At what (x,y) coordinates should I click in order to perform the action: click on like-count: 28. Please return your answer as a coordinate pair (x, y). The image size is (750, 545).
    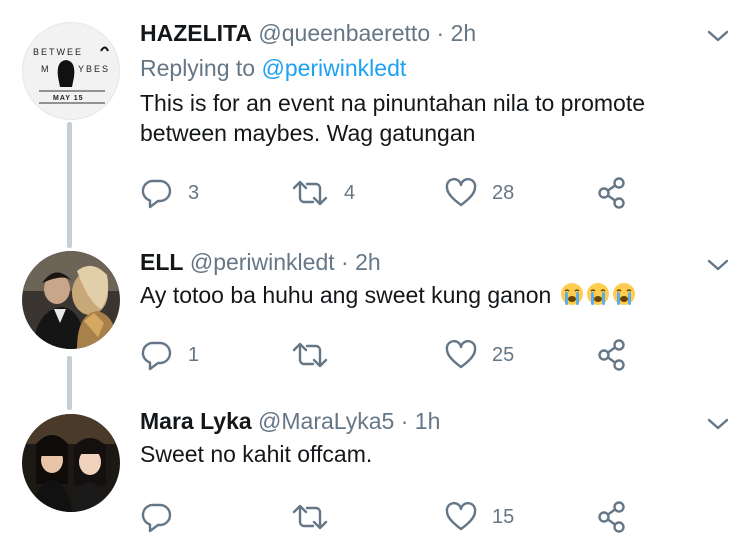
    Looking at the image, I should click on (503, 192).